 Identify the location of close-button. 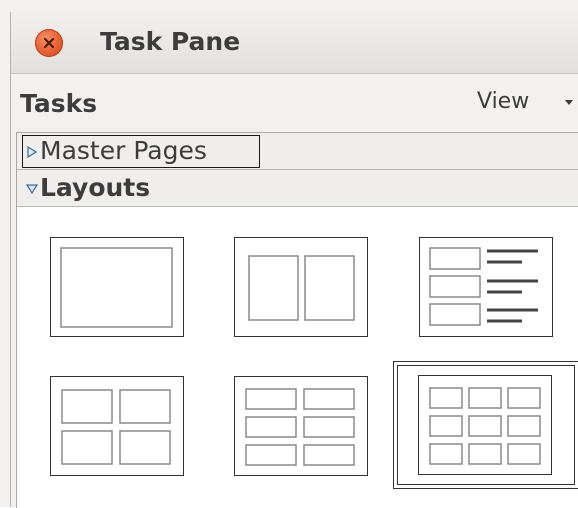
(49, 43).